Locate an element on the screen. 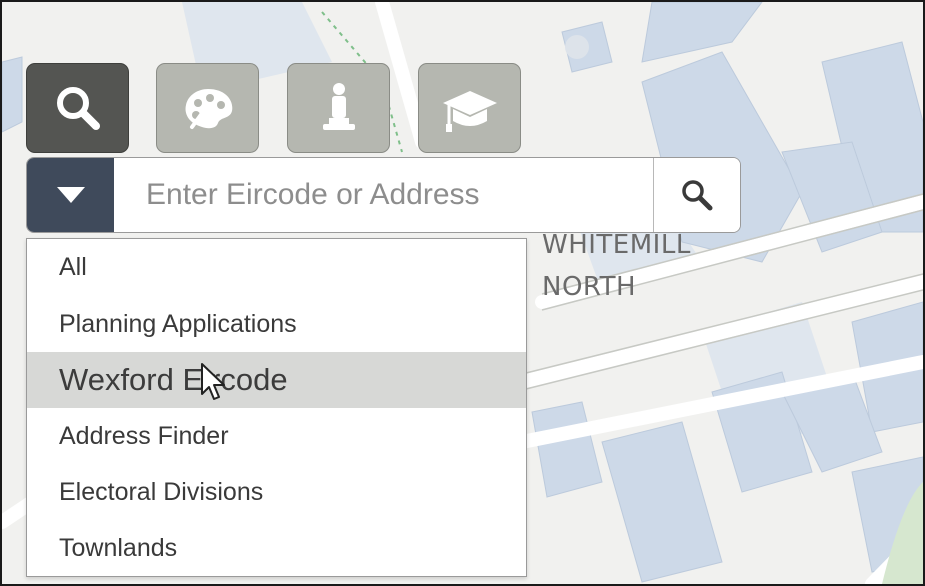 The image size is (925, 586). magnifier-icon is located at coordinates (78, 108).